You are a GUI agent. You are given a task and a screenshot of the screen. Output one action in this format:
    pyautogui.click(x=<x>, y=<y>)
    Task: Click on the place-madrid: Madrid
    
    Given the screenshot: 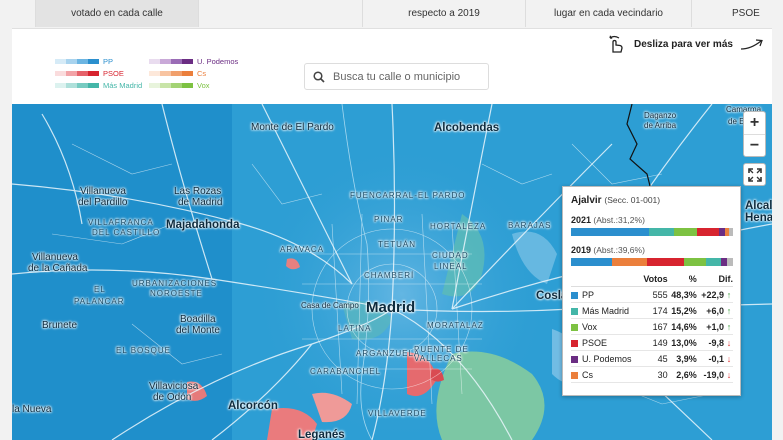 What is the action you would take?
    pyautogui.click(x=391, y=307)
    